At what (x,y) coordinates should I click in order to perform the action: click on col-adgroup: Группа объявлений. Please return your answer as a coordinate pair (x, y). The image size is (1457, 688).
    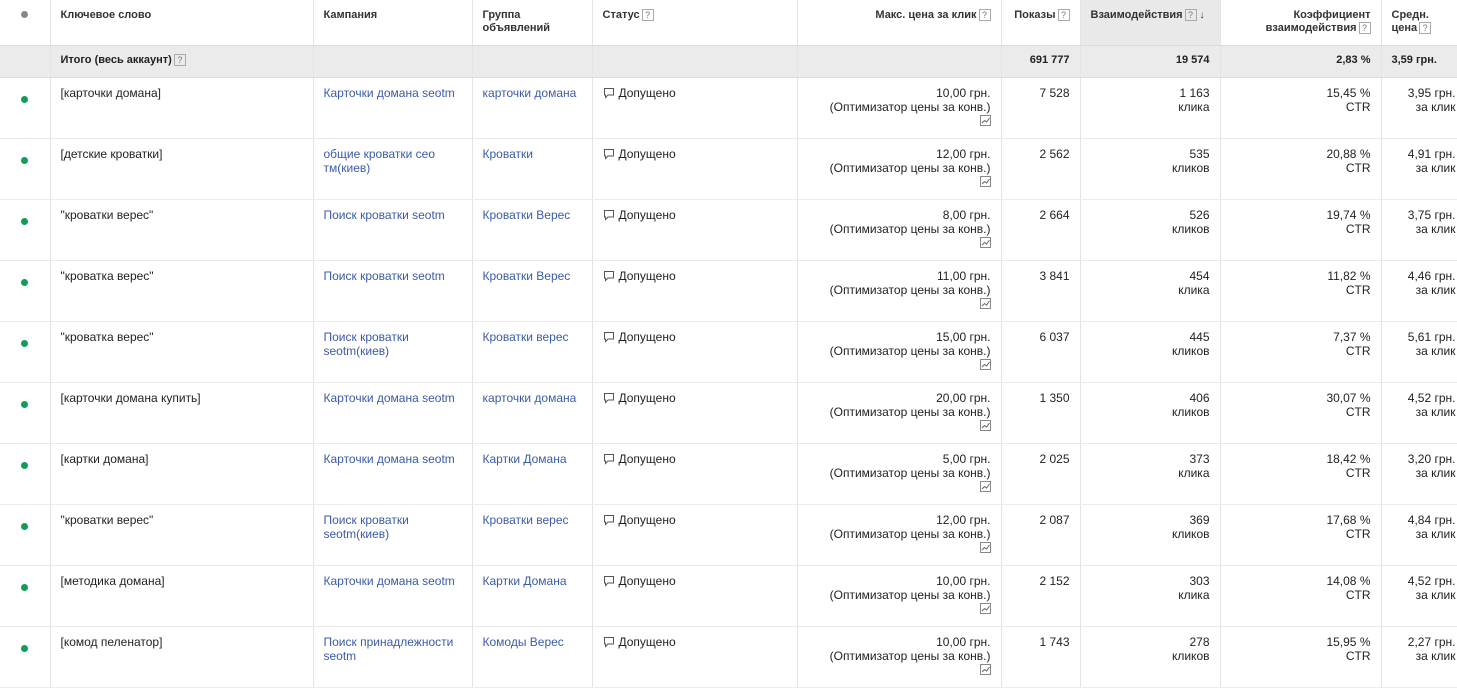
    Looking at the image, I should click on (532, 23).